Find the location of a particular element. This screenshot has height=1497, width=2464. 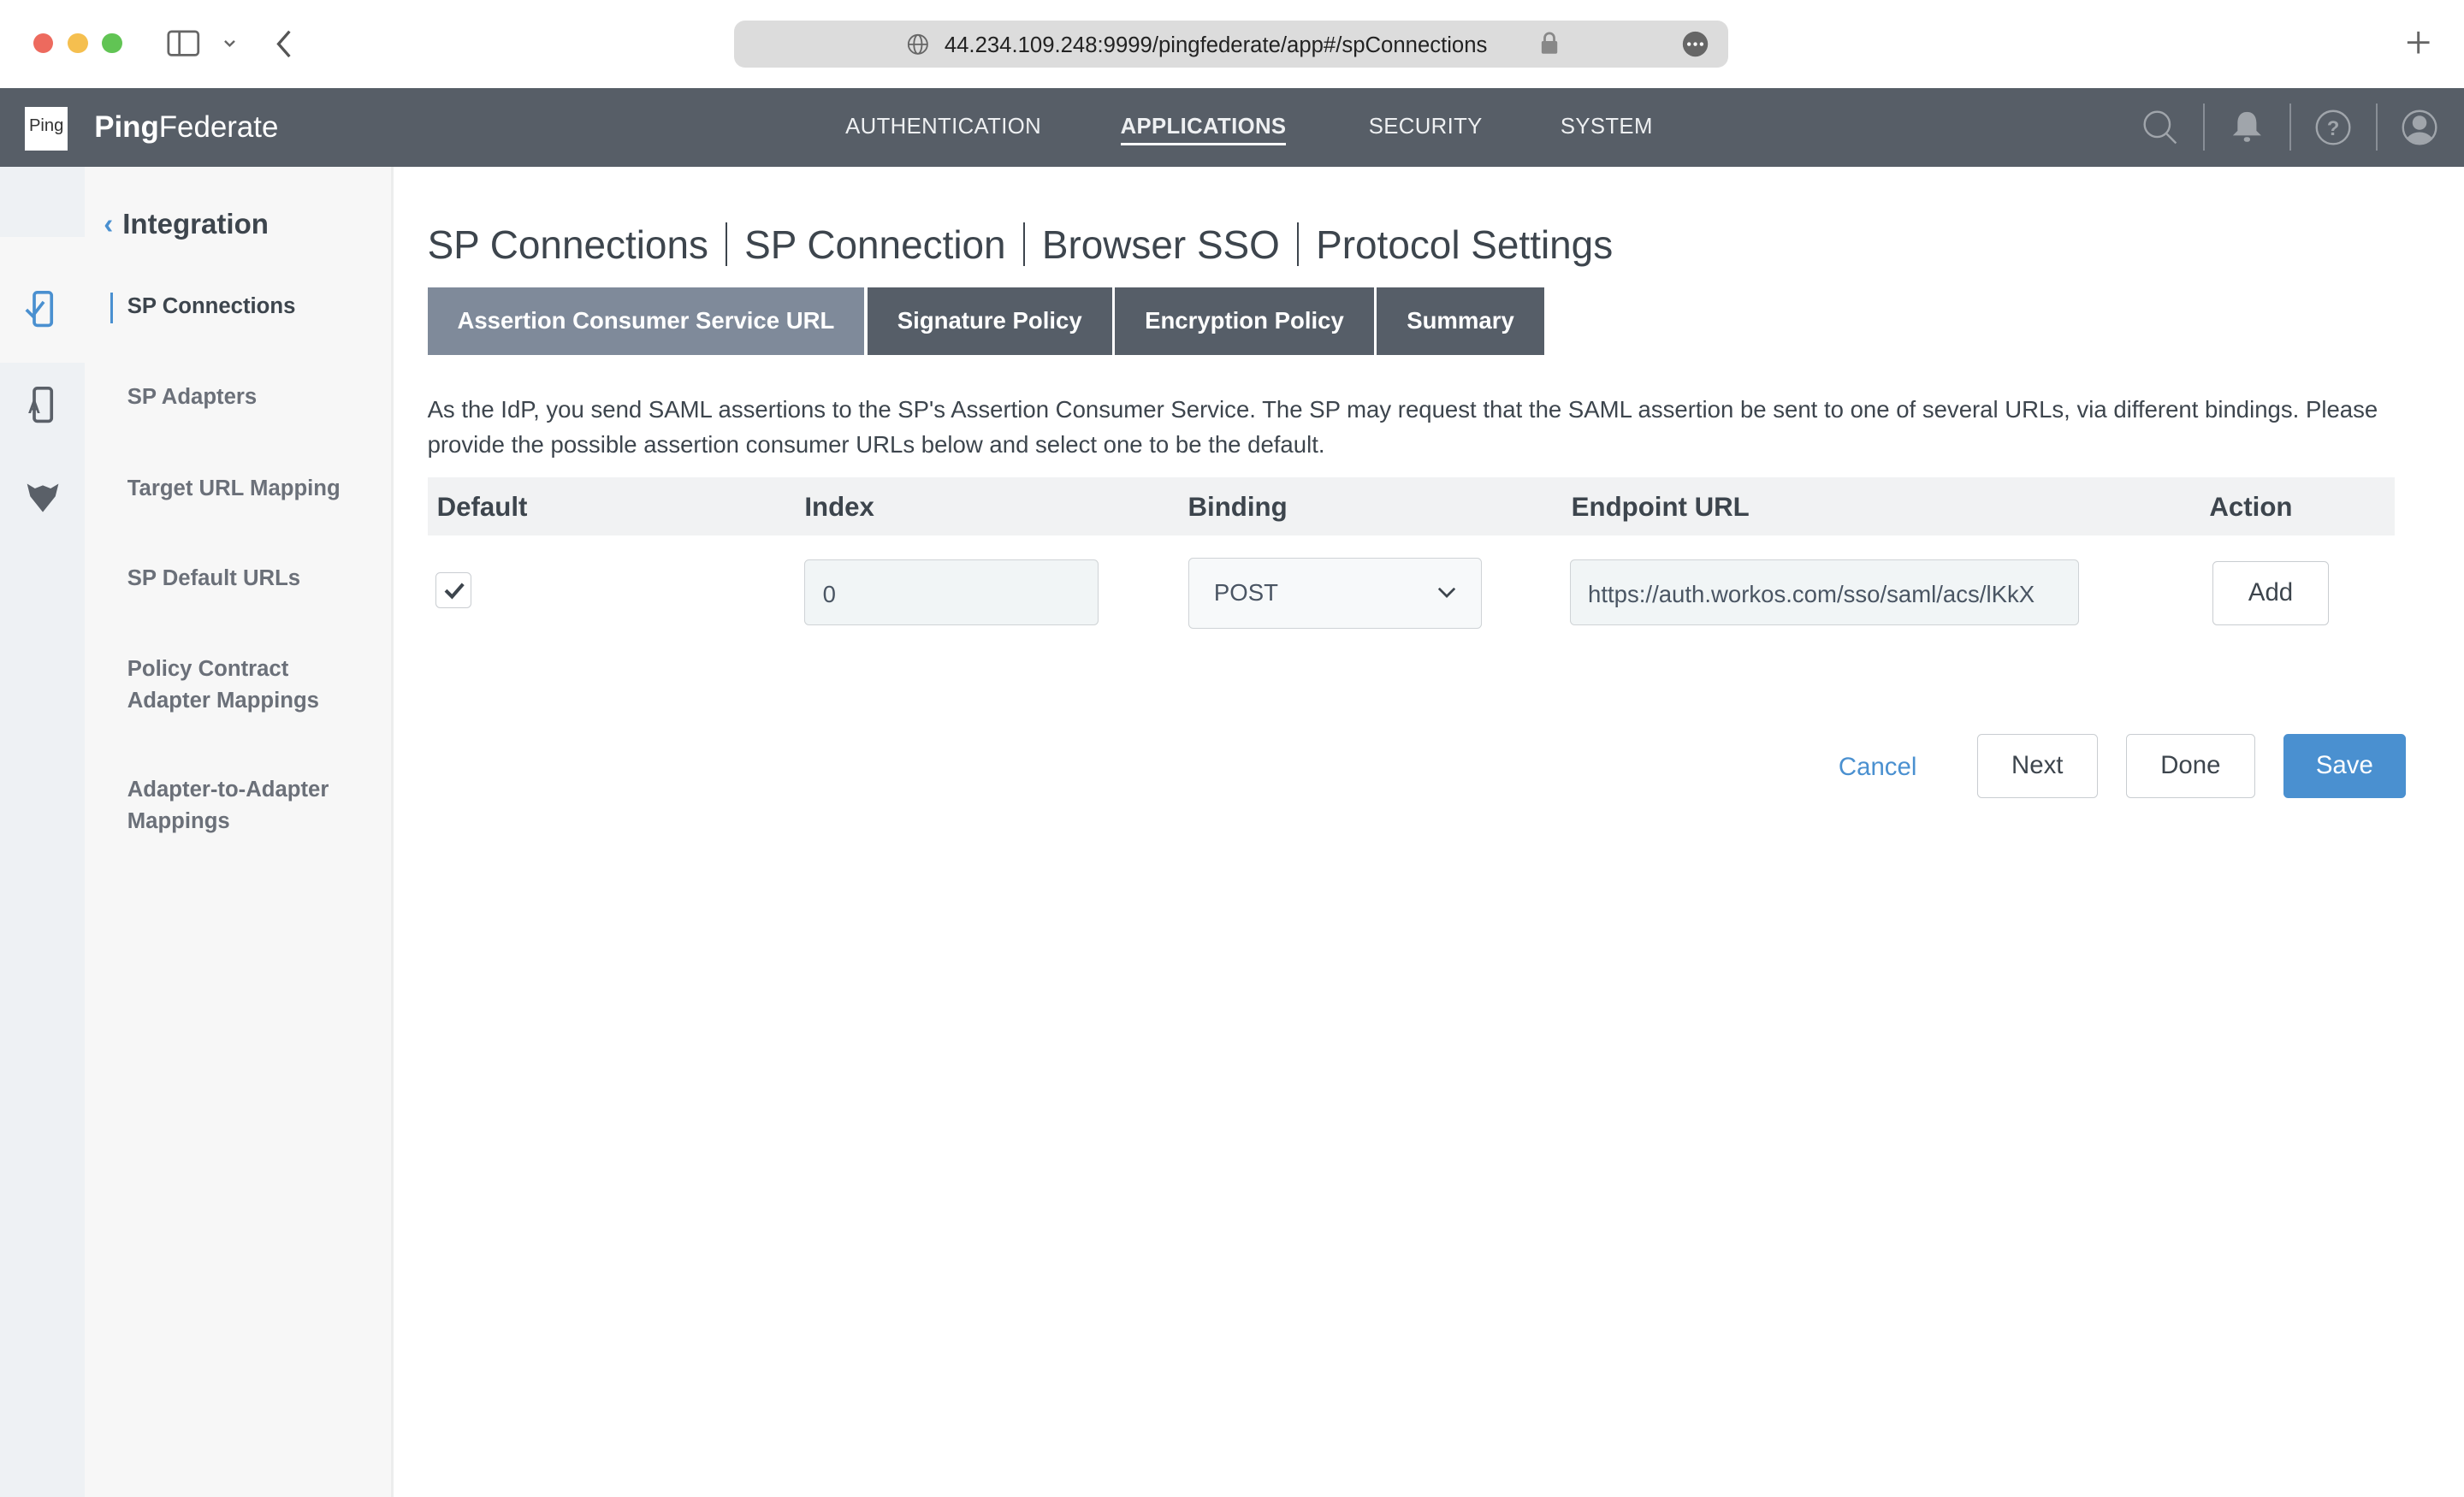

sidebar-item-sp-adapters: SP Adapters is located at coordinates (192, 397).